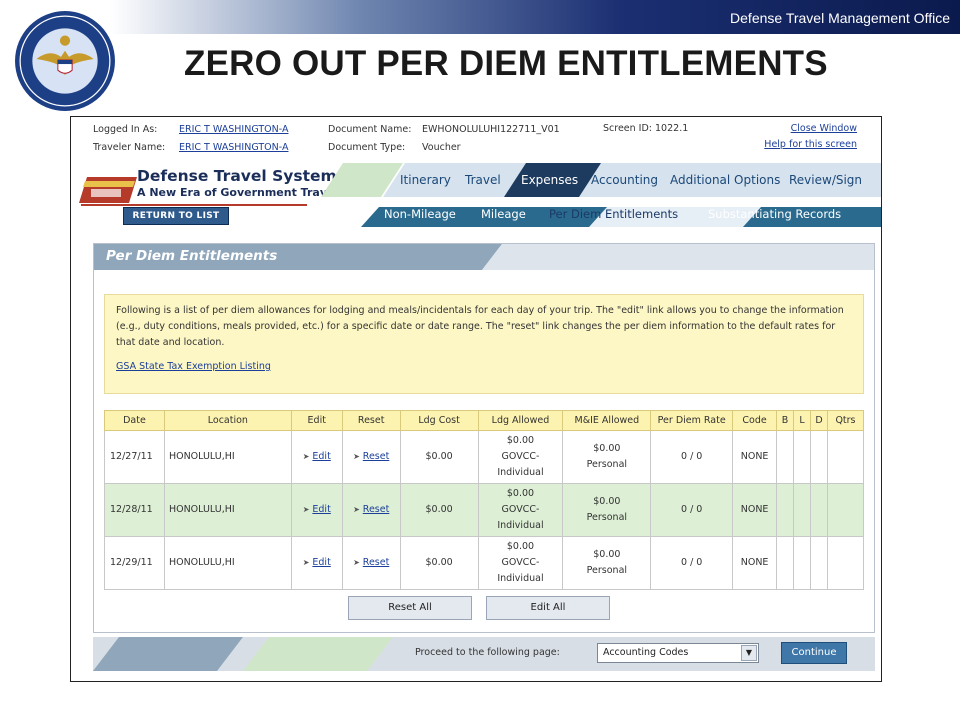  What do you see at coordinates (819, 420) in the screenshot?
I see `col-header-d: D` at bounding box center [819, 420].